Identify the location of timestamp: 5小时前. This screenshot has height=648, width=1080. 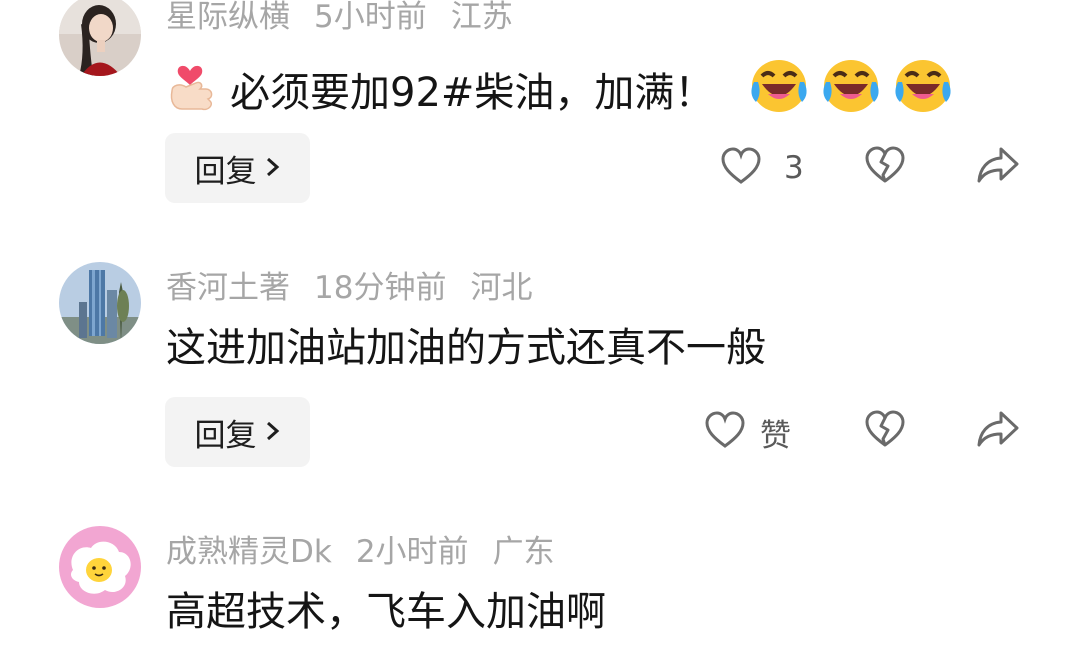
(370, 17).